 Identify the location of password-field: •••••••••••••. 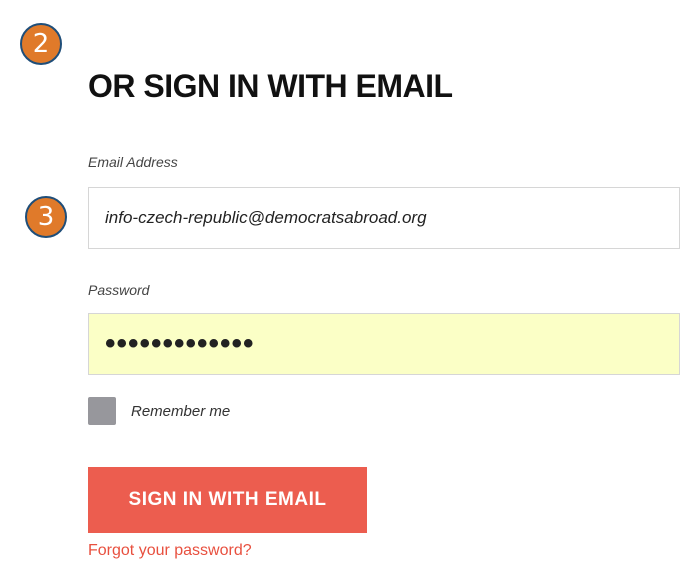
(384, 344).